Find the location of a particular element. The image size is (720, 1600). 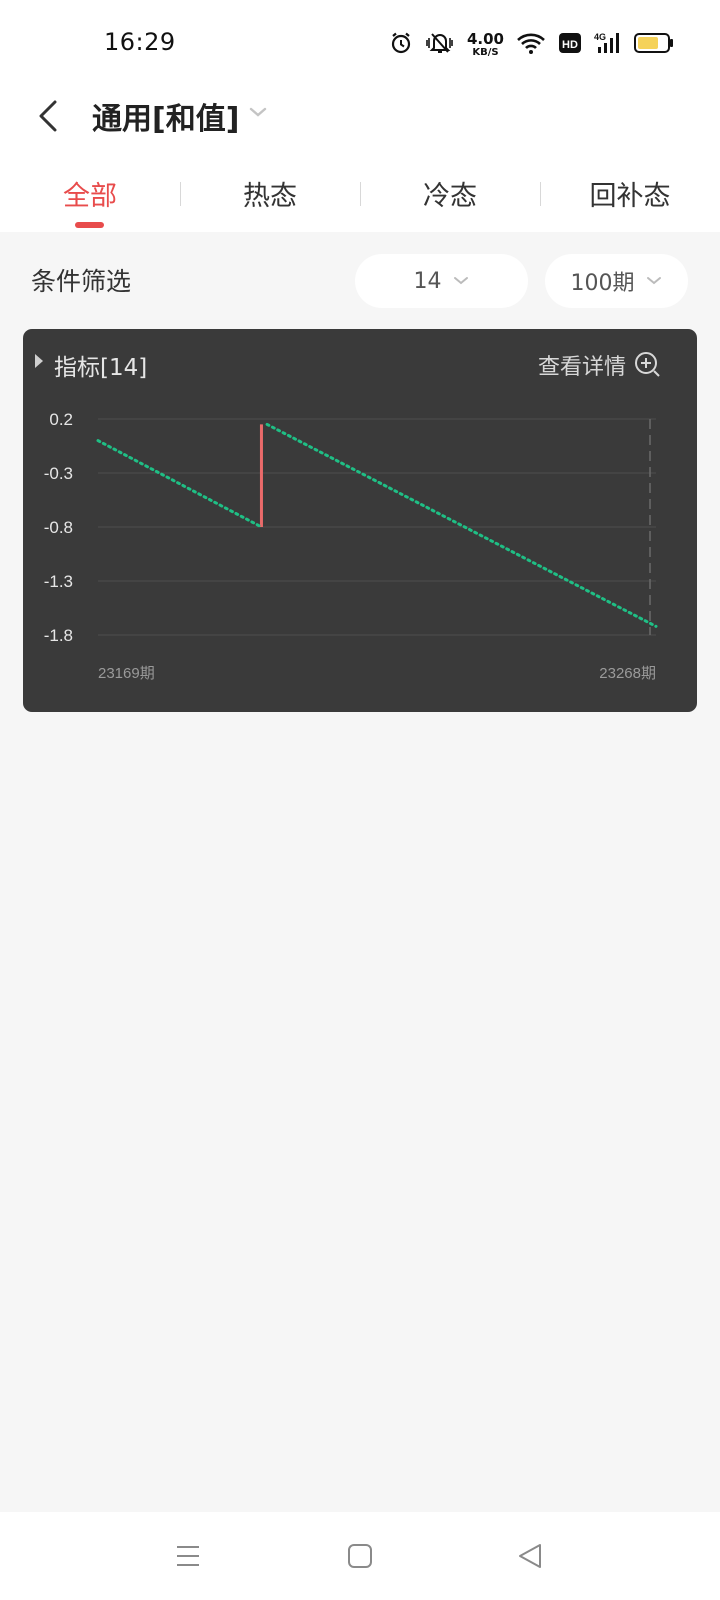

tab-all: 全部 is located at coordinates (90, 193).